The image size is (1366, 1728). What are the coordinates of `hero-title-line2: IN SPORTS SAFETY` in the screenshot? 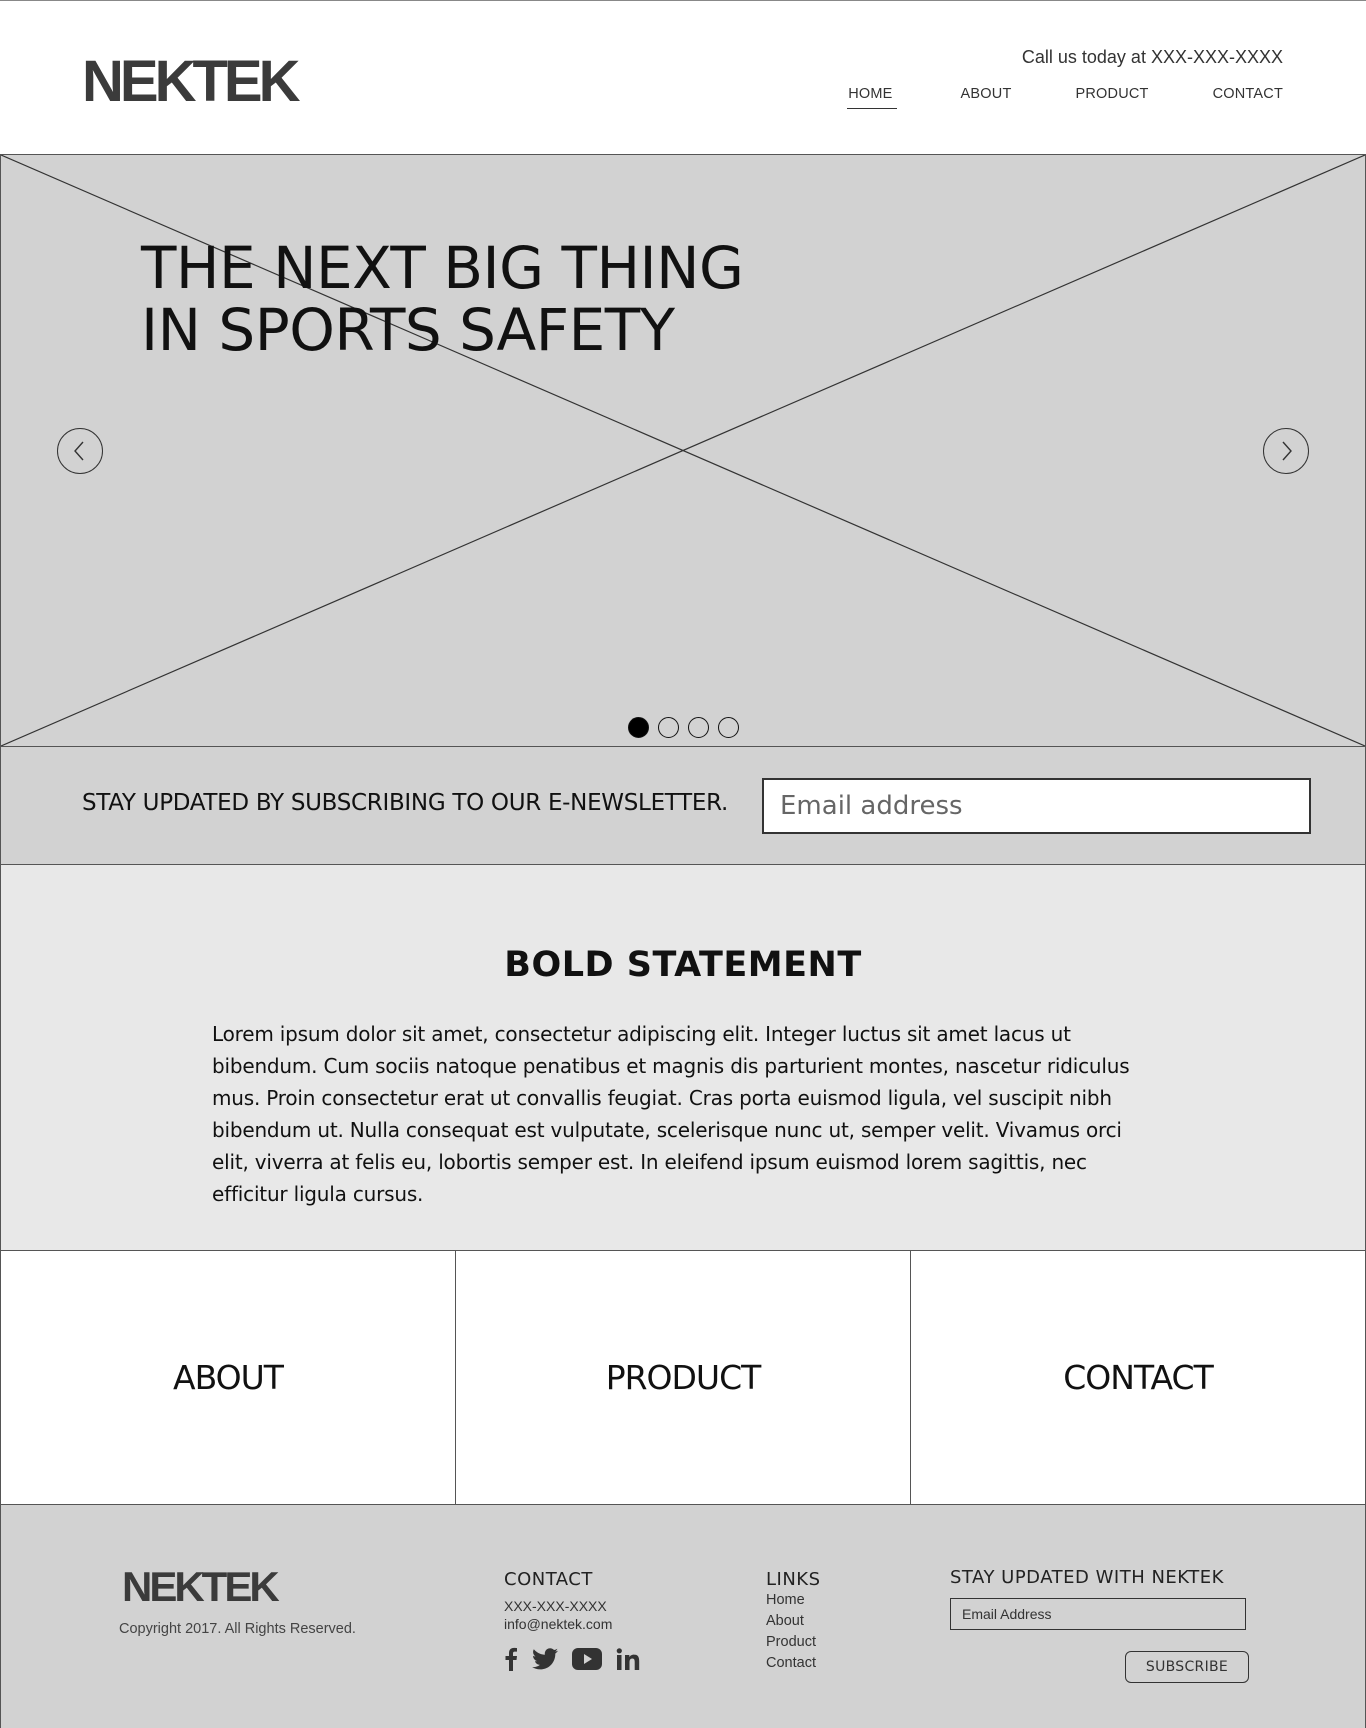 It's located at (408, 330).